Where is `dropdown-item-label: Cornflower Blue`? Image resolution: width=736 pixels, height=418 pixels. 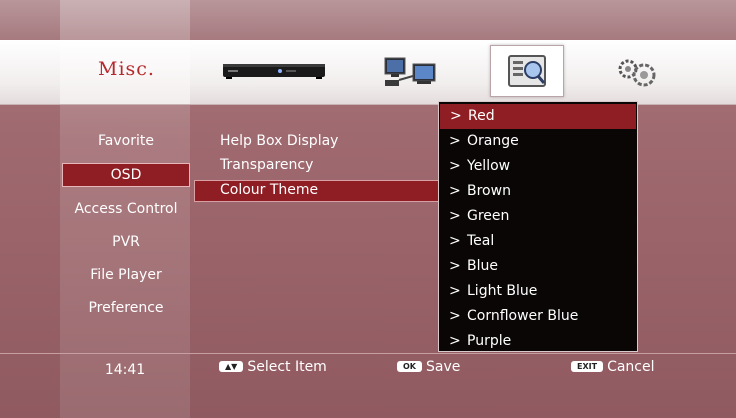
dropdown-item-label: Cornflower Blue is located at coordinates (523, 316).